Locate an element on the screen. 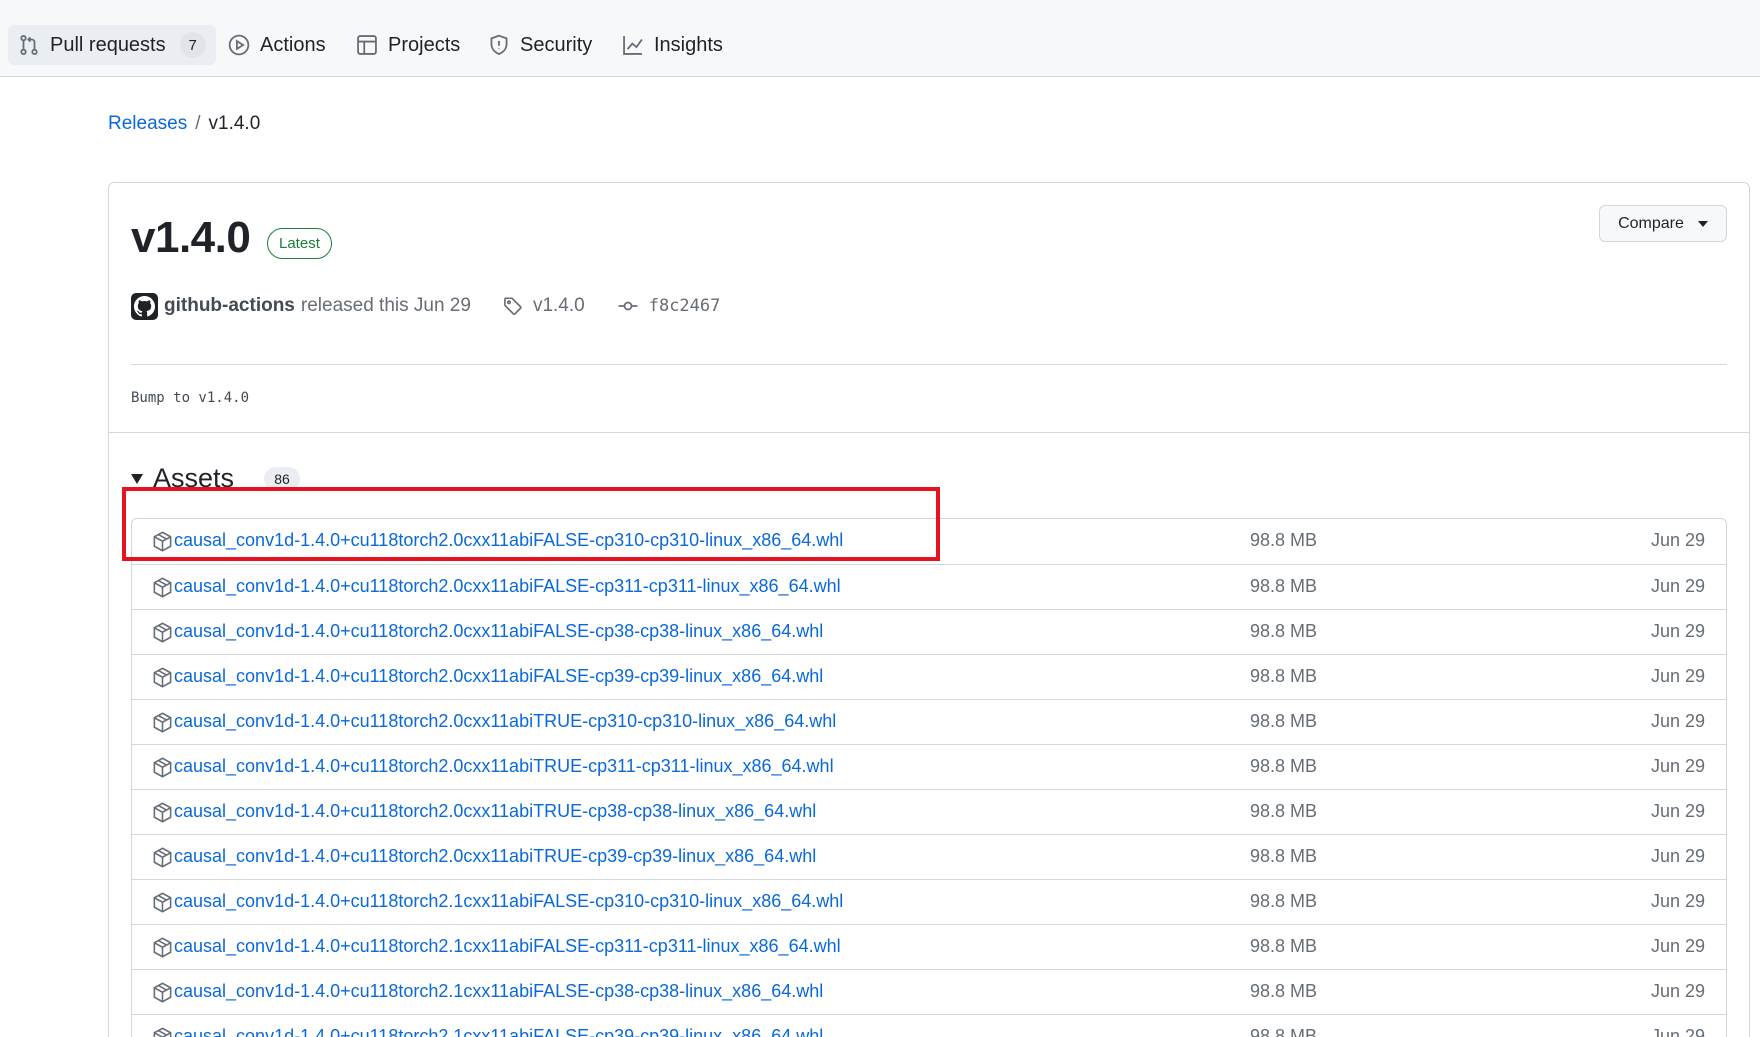 The image size is (1760, 1037). release-commit-link: f8c2467 is located at coordinates (669, 306).